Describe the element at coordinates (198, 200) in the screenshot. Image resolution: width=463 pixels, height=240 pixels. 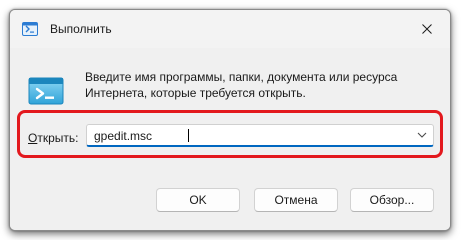
I see `ok-button: OK` at that location.